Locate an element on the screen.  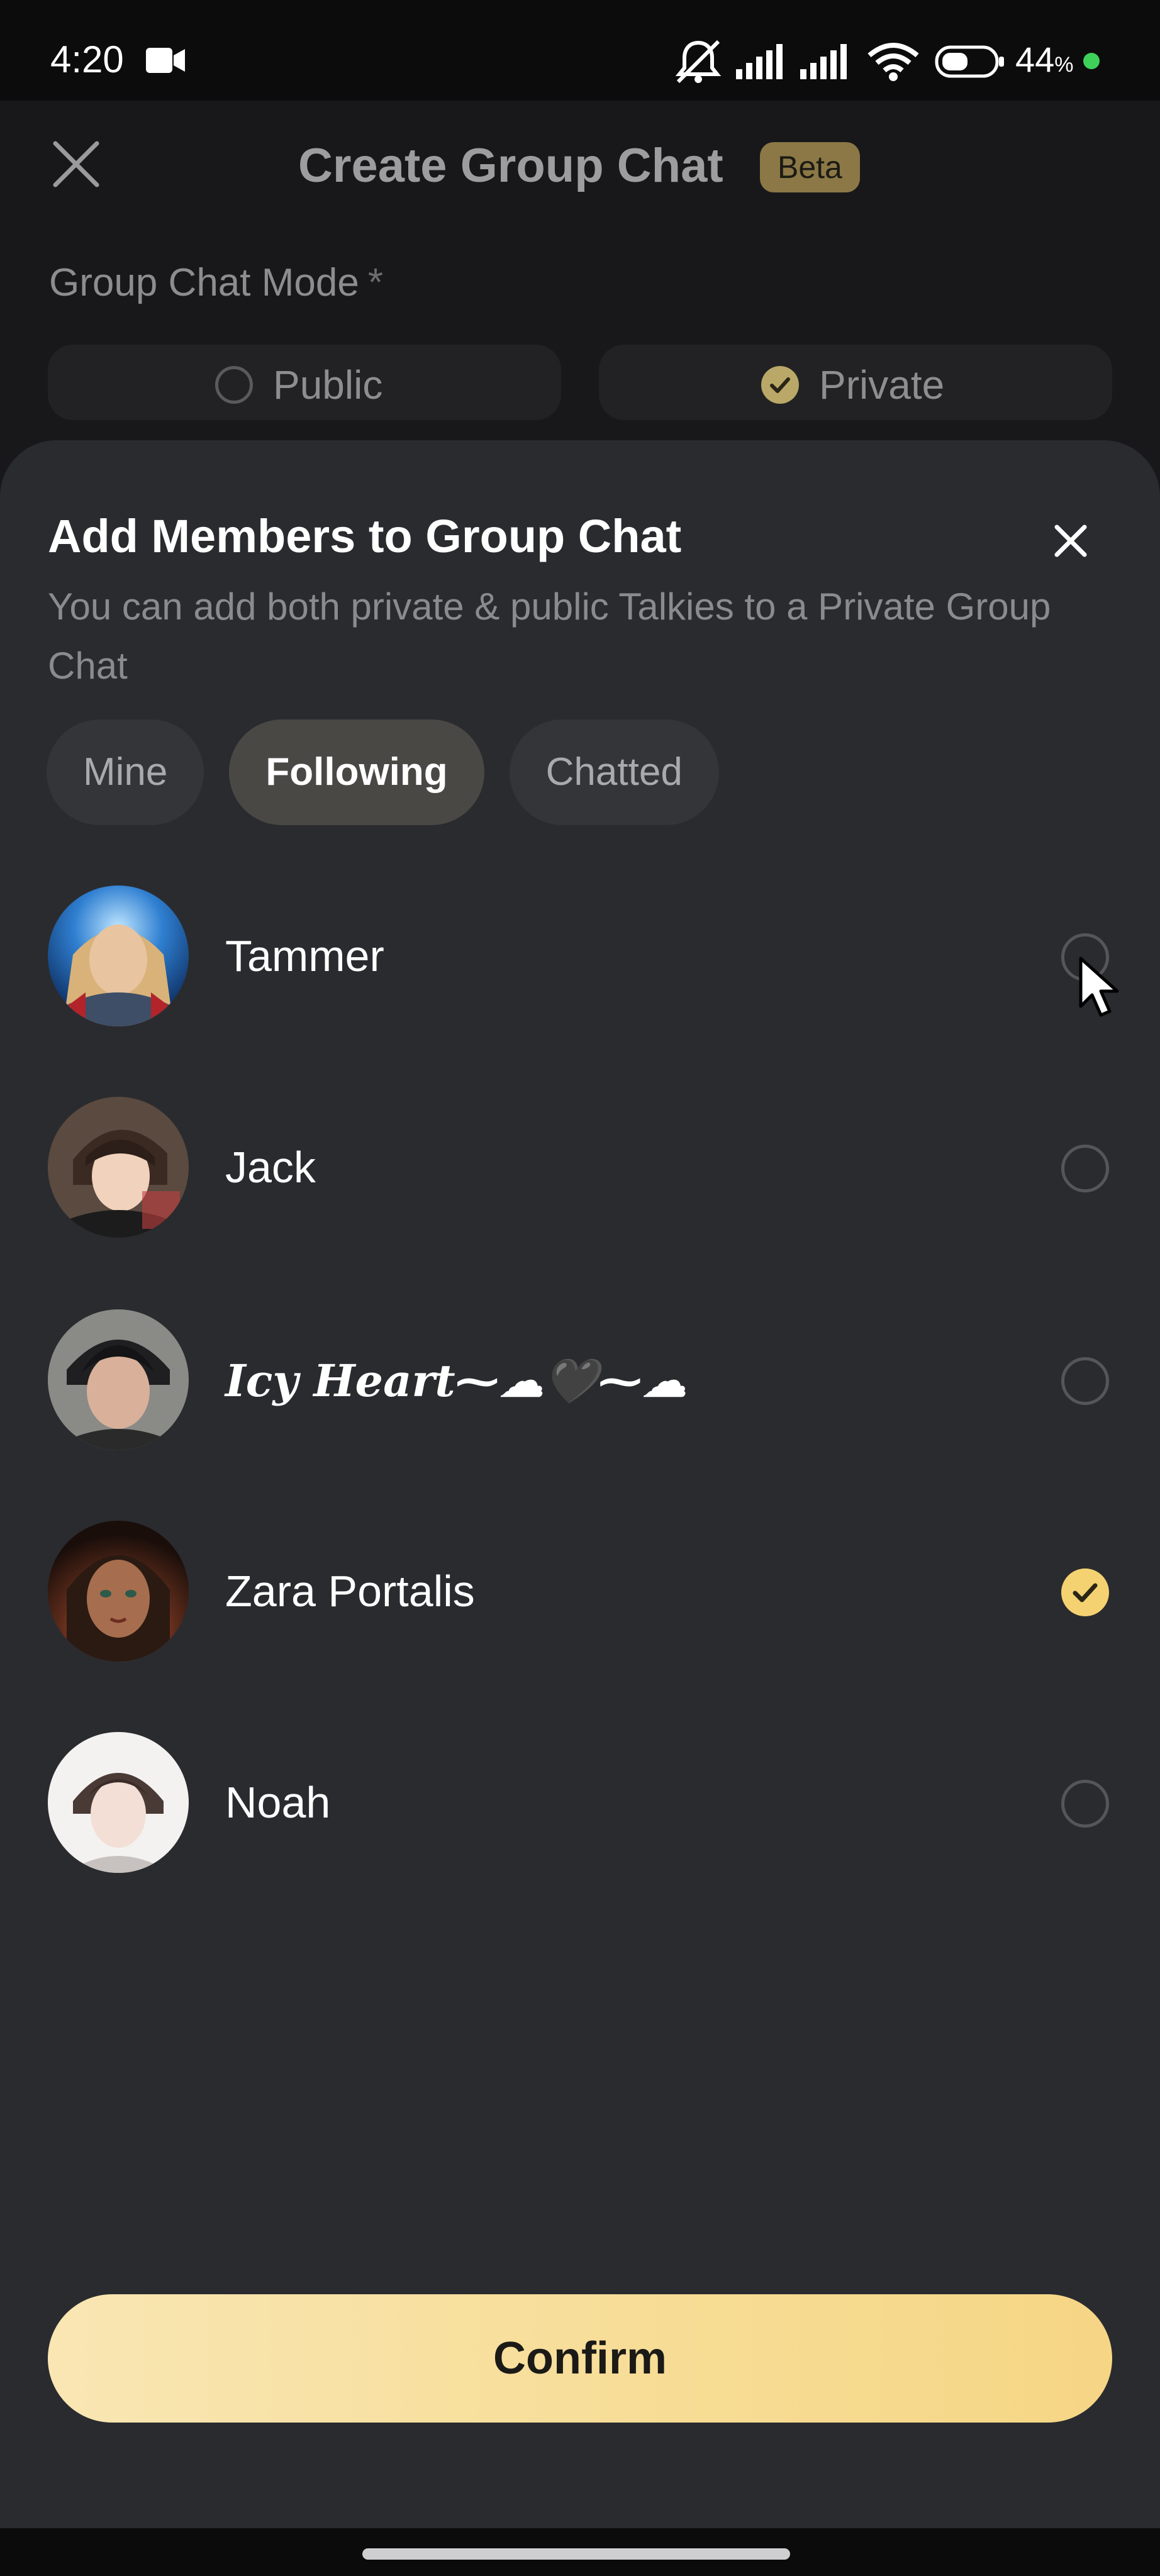
mode-option-public: Public is located at coordinates (304, 382).